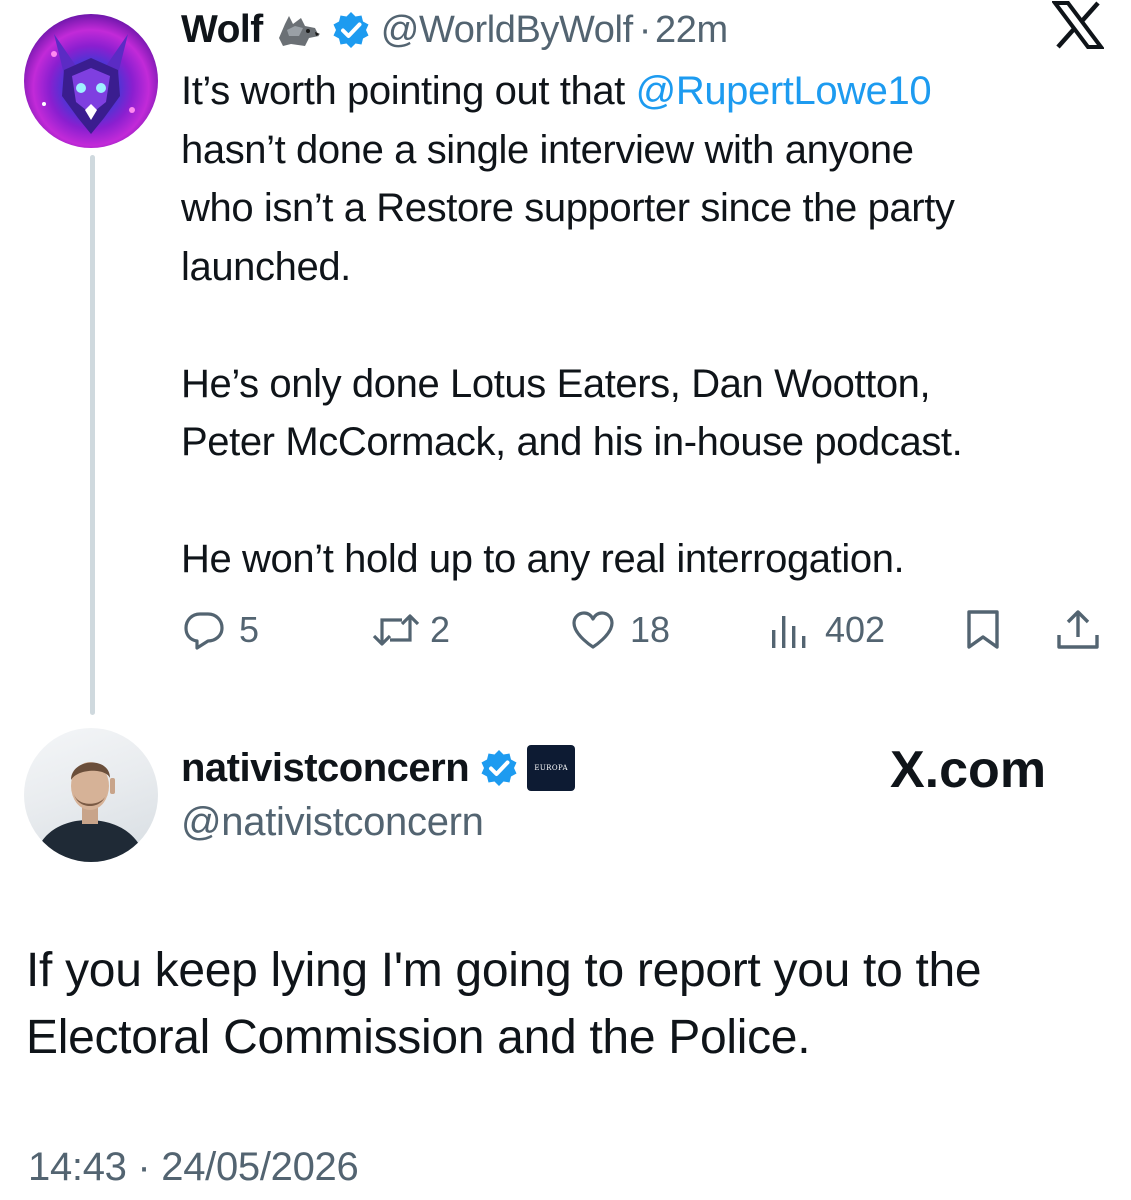 The height and width of the screenshot is (1200, 1131). Describe the element at coordinates (593, 630) in the screenshot. I see `heart-icon` at that location.